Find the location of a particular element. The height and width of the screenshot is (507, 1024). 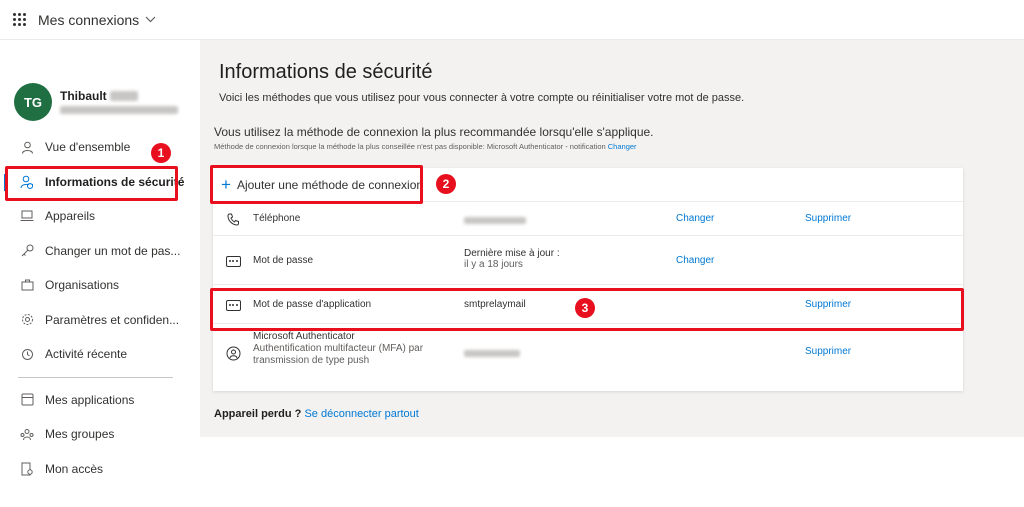

method-name: Téléphone is located at coordinates (277, 218).